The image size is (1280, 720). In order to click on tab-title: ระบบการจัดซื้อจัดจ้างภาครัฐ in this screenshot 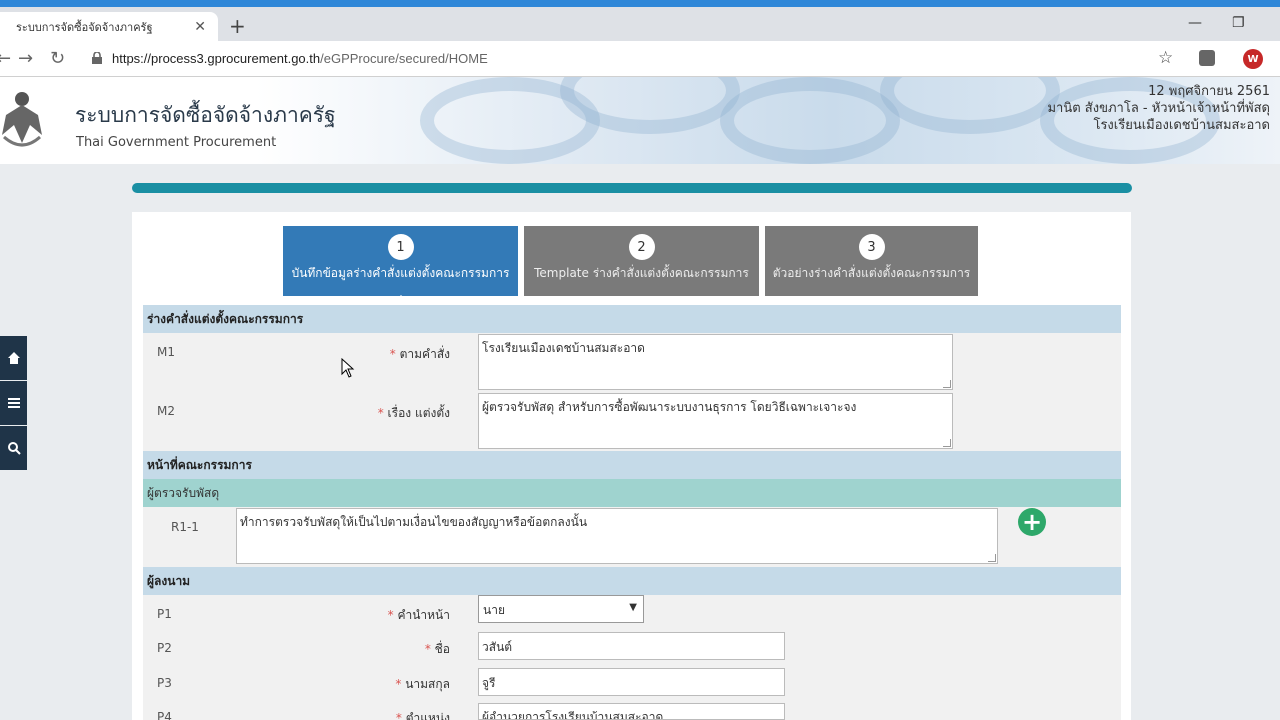, I will do `click(84, 27)`.